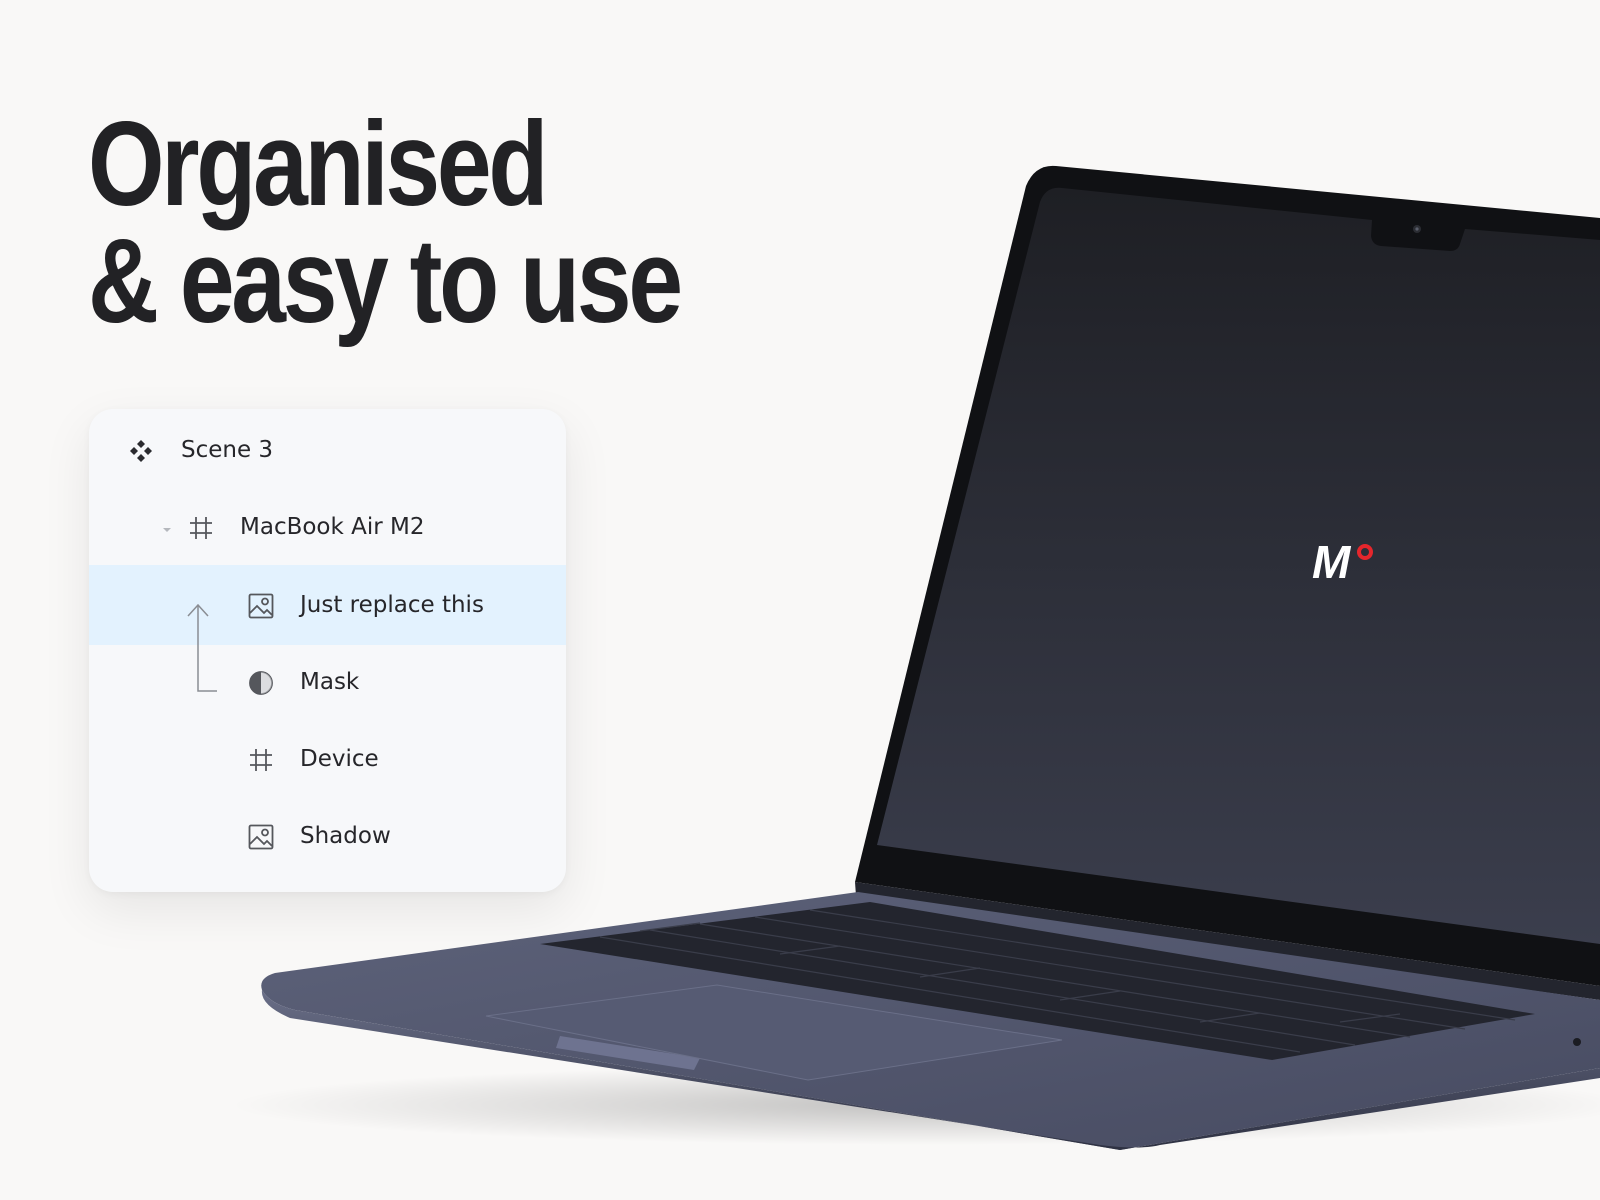 This screenshot has height=1200, width=1600. What do you see at coordinates (1577, 1042) in the screenshot?
I see `headphone-port` at bounding box center [1577, 1042].